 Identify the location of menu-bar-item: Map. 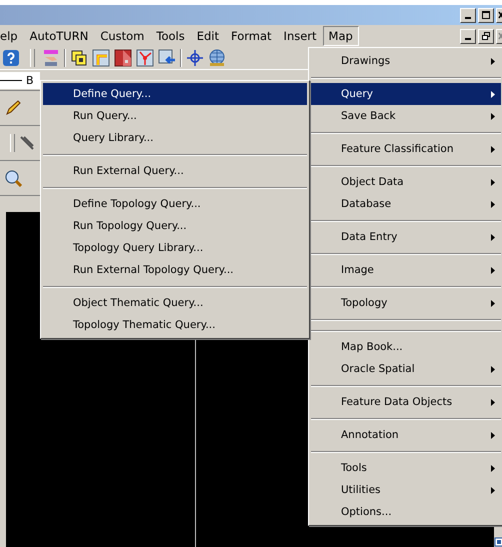
(340, 36).